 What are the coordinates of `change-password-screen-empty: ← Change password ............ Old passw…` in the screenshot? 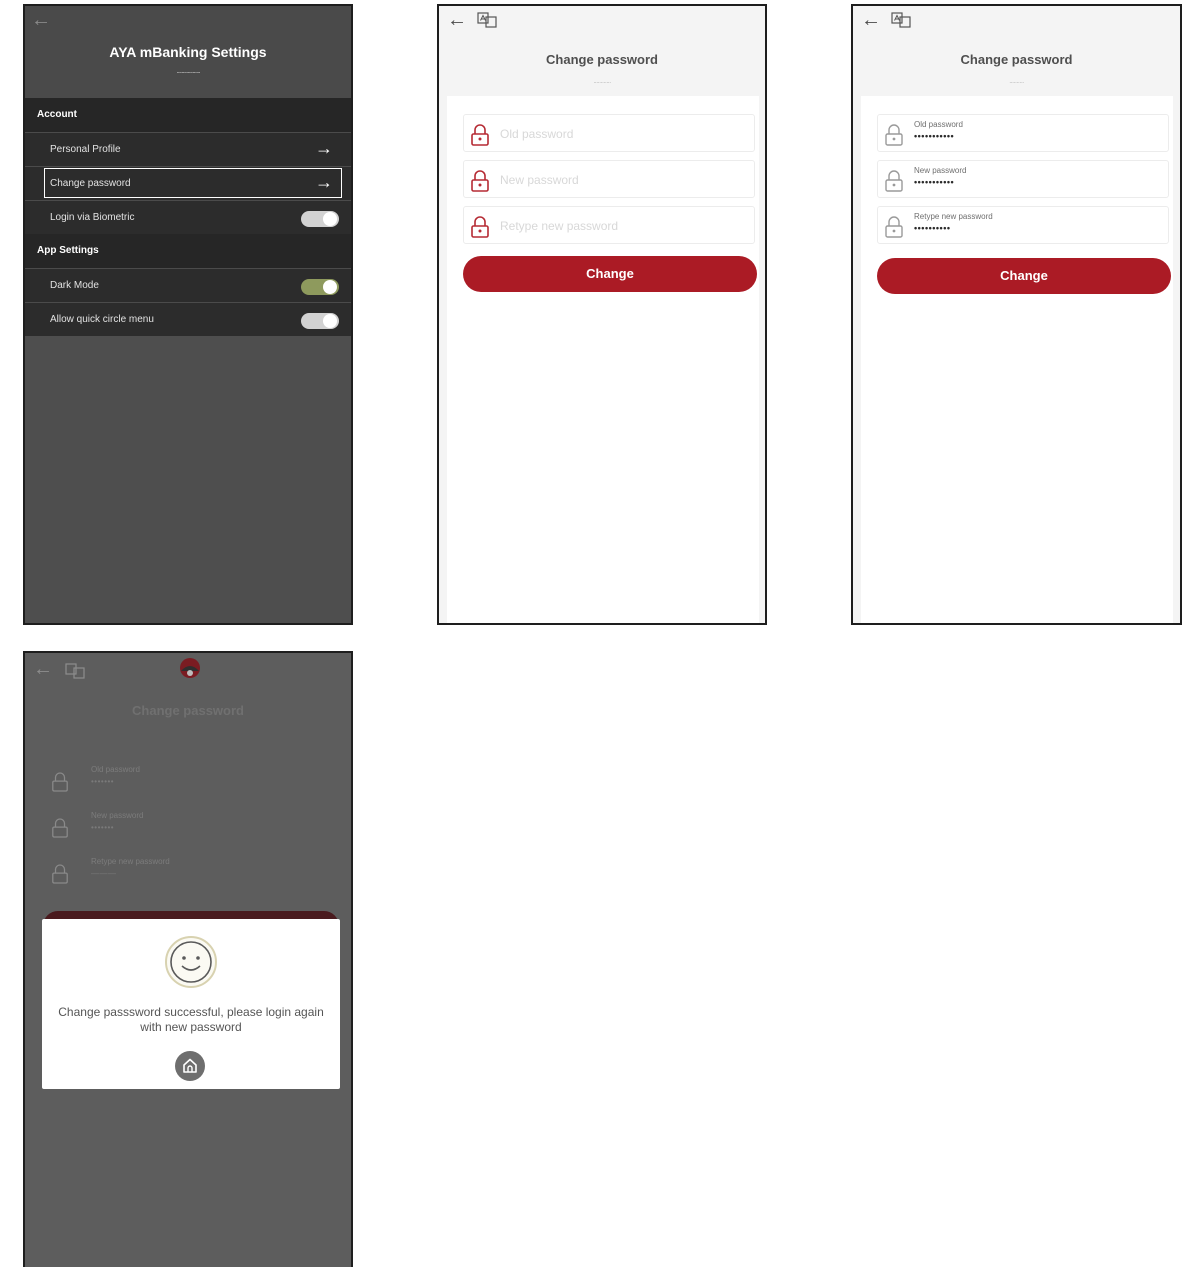 It's located at (602, 314).